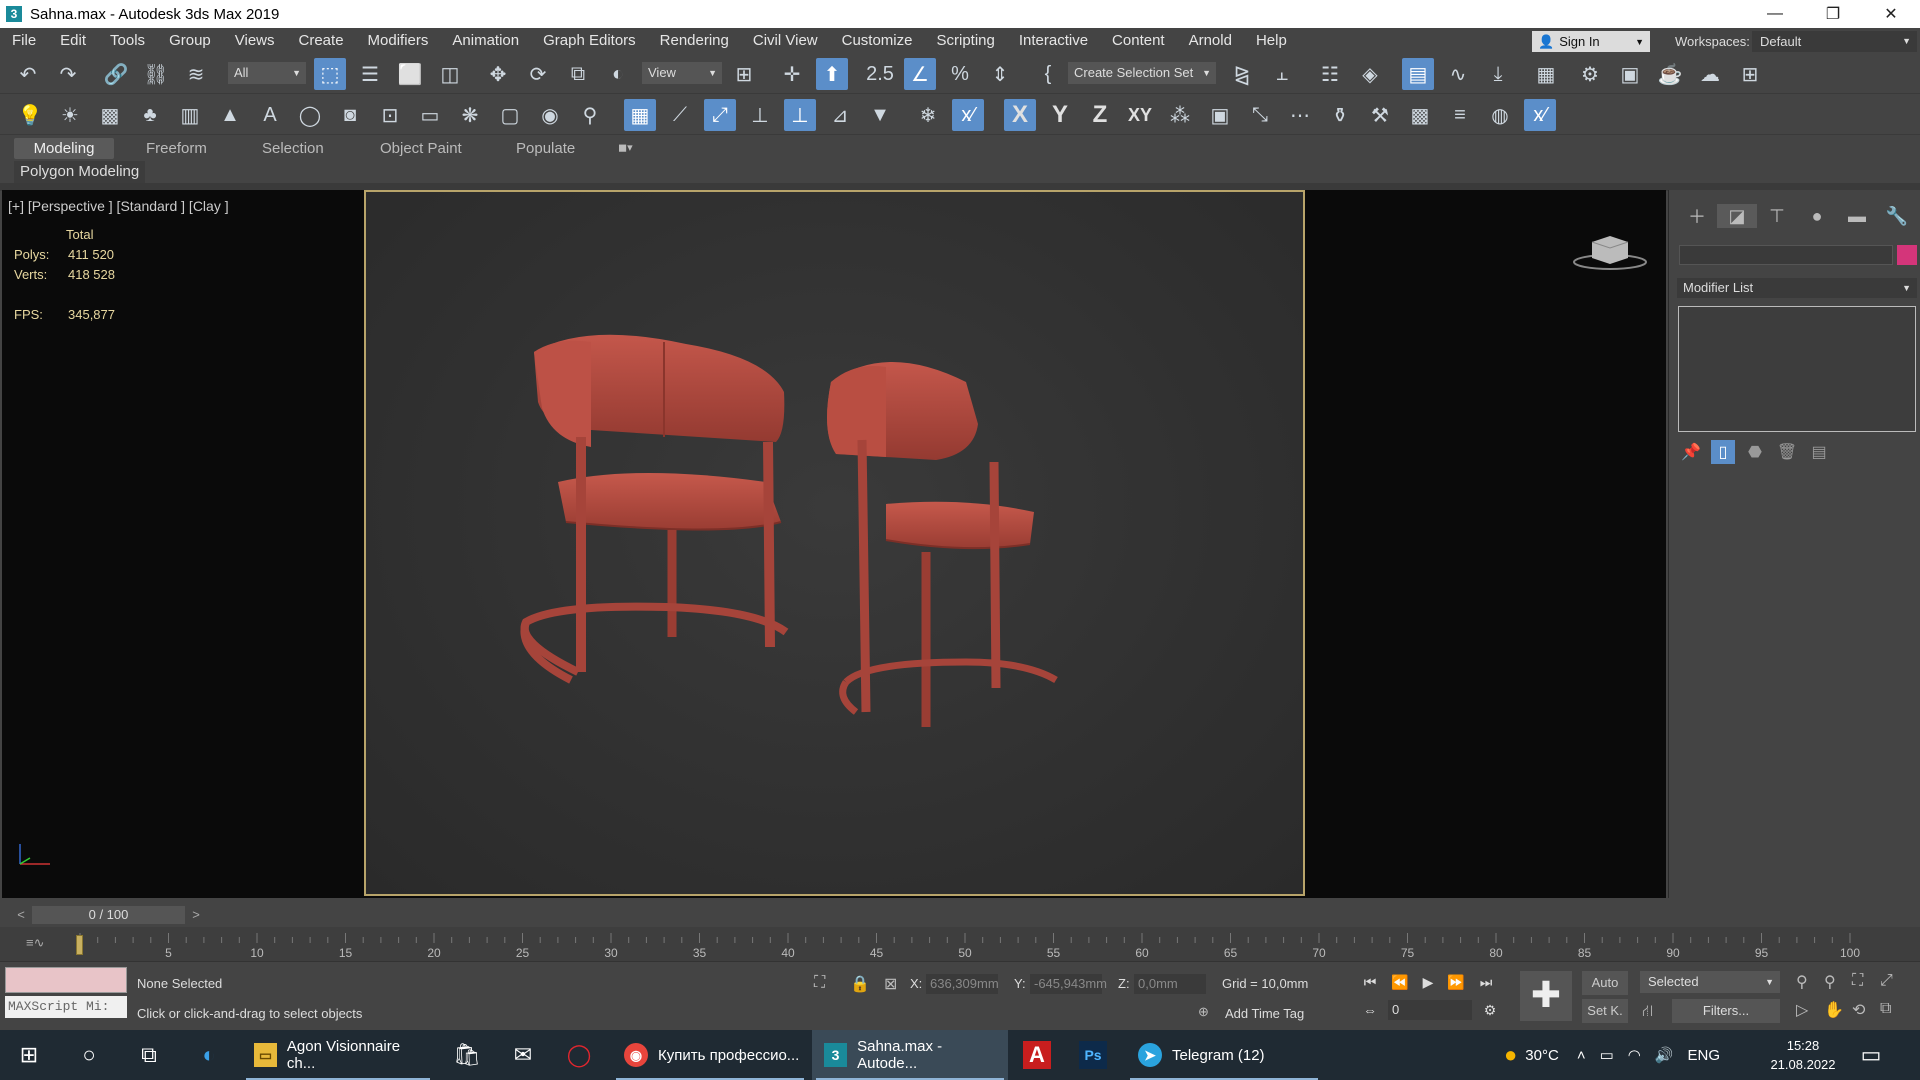  Describe the element at coordinates (190, 41) in the screenshot. I see `menu-group: Group` at that location.